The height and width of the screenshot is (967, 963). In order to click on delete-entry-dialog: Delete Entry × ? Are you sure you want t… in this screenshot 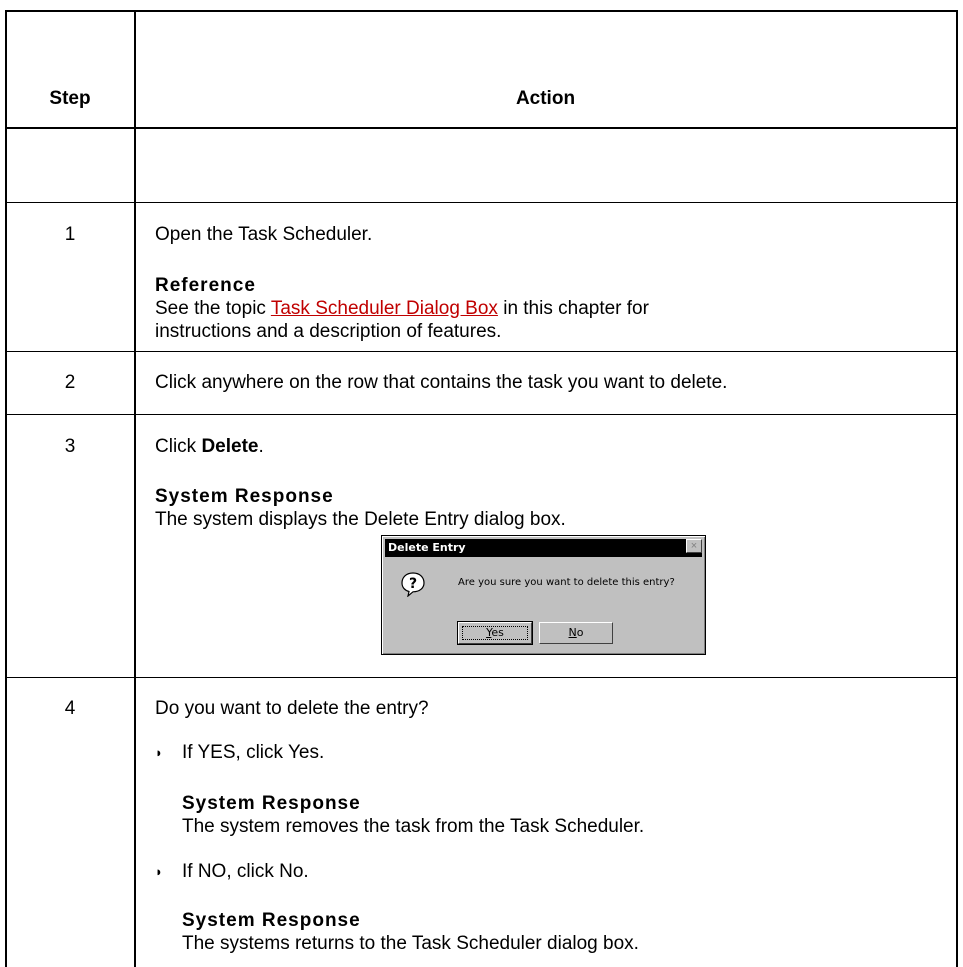, I will do `click(543, 595)`.